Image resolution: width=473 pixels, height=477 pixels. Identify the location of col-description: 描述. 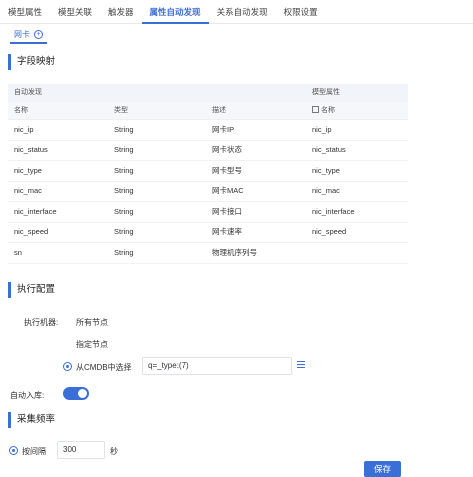
(219, 110).